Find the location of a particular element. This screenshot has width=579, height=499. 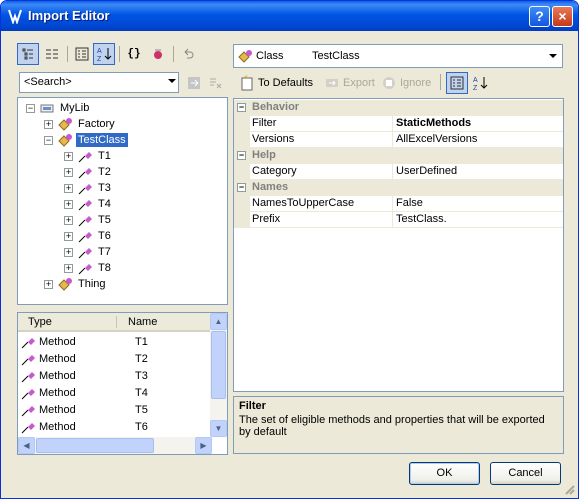

svg-text: Z is located at coordinates (475, 88).